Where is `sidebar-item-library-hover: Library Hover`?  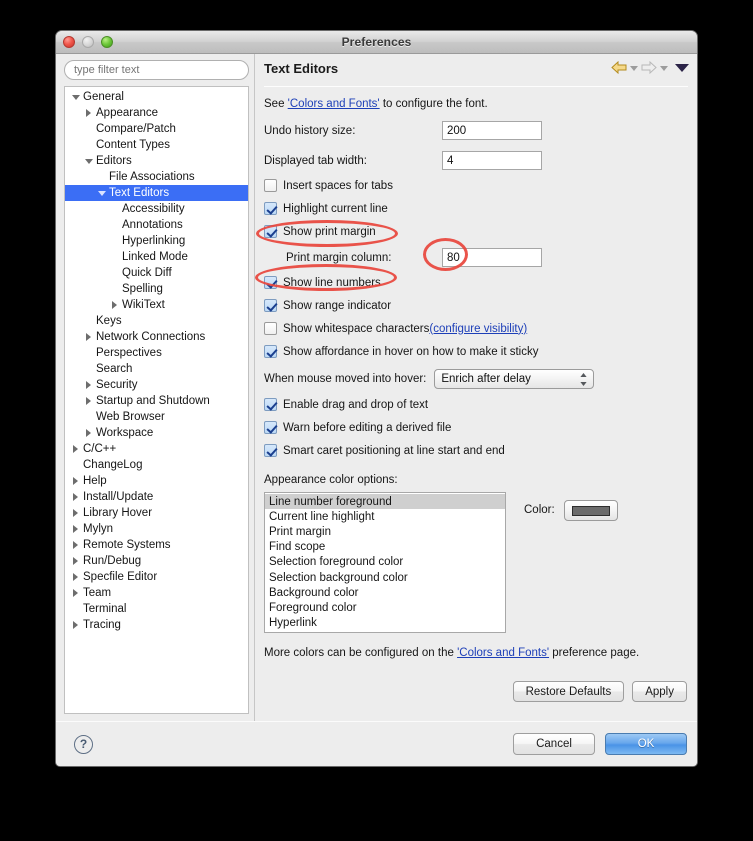
sidebar-item-library-hover: Library Hover is located at coordinates (156, 513).